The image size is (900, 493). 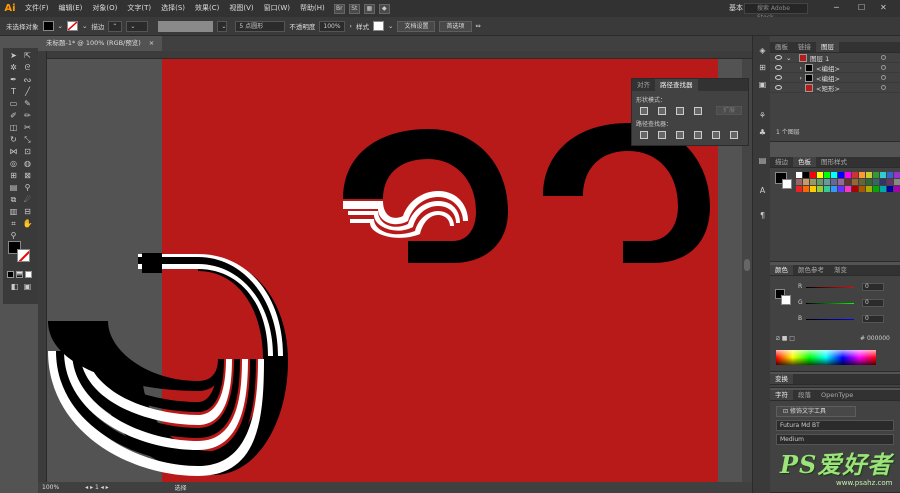 I want to click on direct-selection-tool-icon: ⇱, so click(x=27, y=56).